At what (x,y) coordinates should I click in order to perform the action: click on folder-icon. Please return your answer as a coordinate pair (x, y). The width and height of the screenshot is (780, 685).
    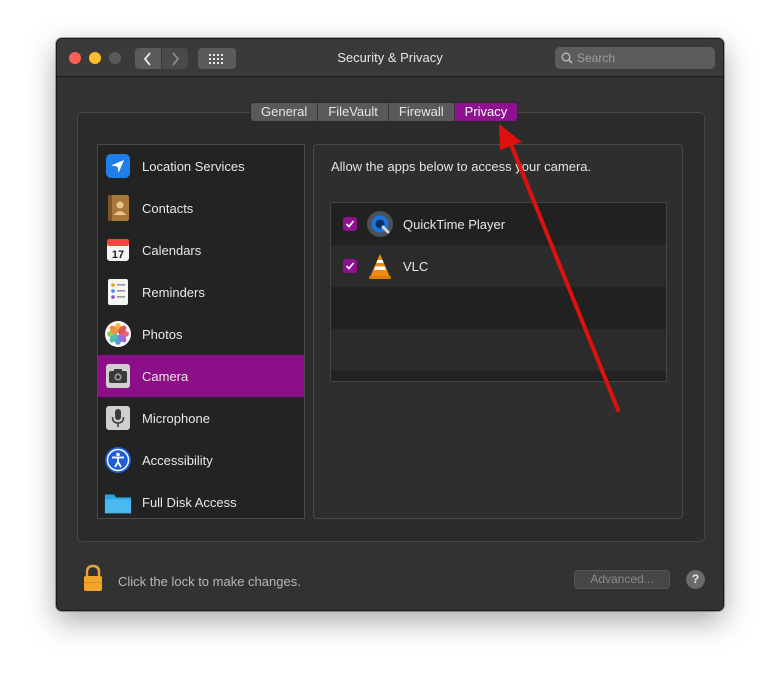
    Looking at the image, I should click on (118, 502).